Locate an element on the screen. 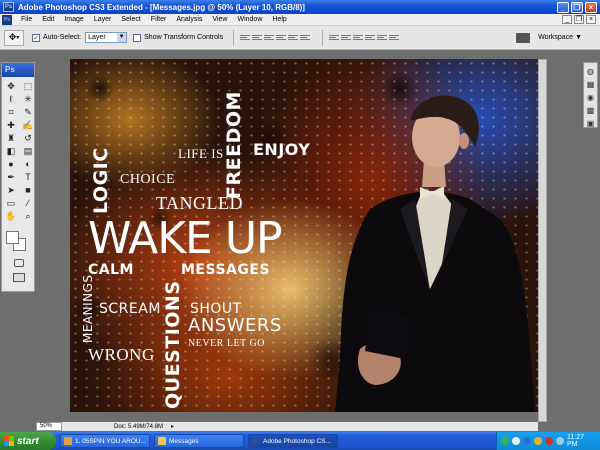  align-vcenter-icon is located at coordinates (257, 38).